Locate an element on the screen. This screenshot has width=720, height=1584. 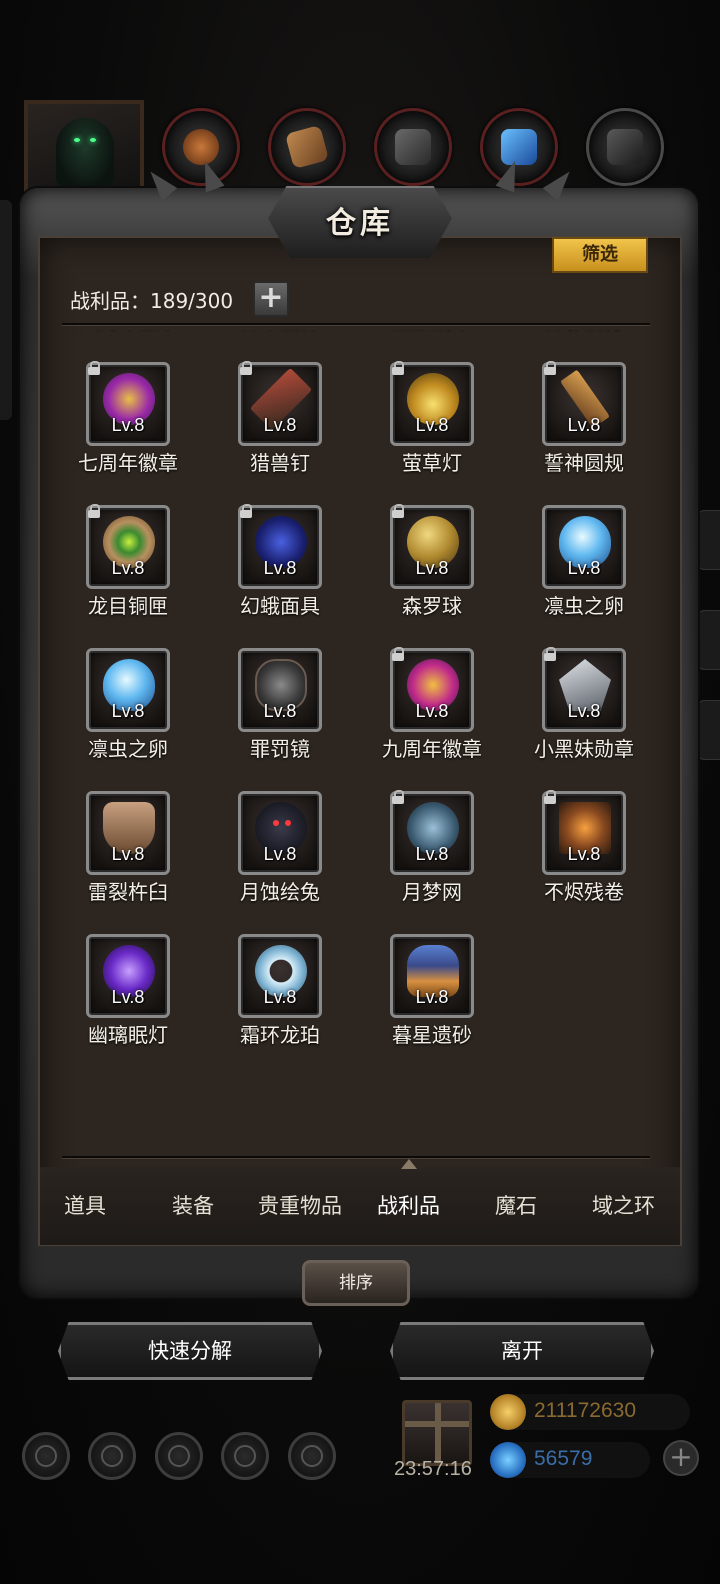
stairs-icon is located at coordinates (413, 147).